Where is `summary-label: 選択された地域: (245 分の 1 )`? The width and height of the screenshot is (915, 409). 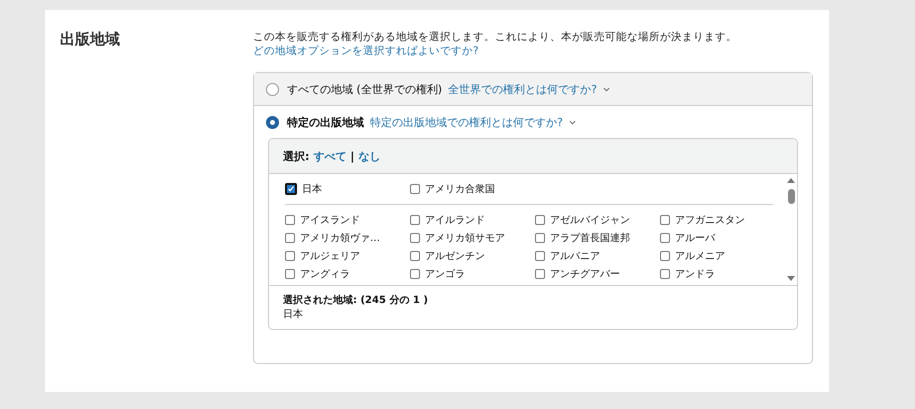 summary-label: 選択された地域: (245 分の 1 ) is located at coordinates (356, 300).